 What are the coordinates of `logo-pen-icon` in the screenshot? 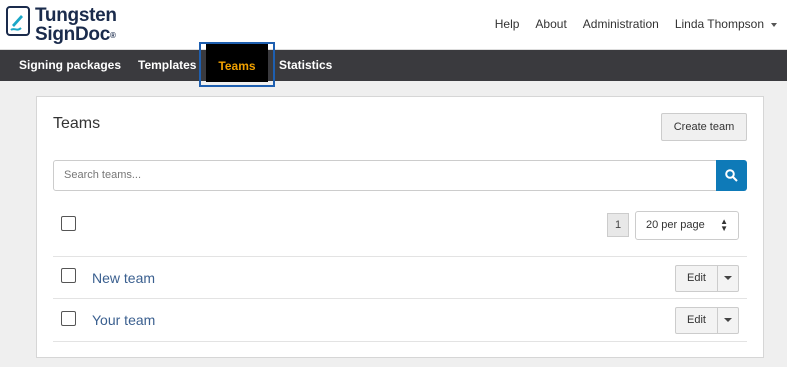 It's located at (18, 21).